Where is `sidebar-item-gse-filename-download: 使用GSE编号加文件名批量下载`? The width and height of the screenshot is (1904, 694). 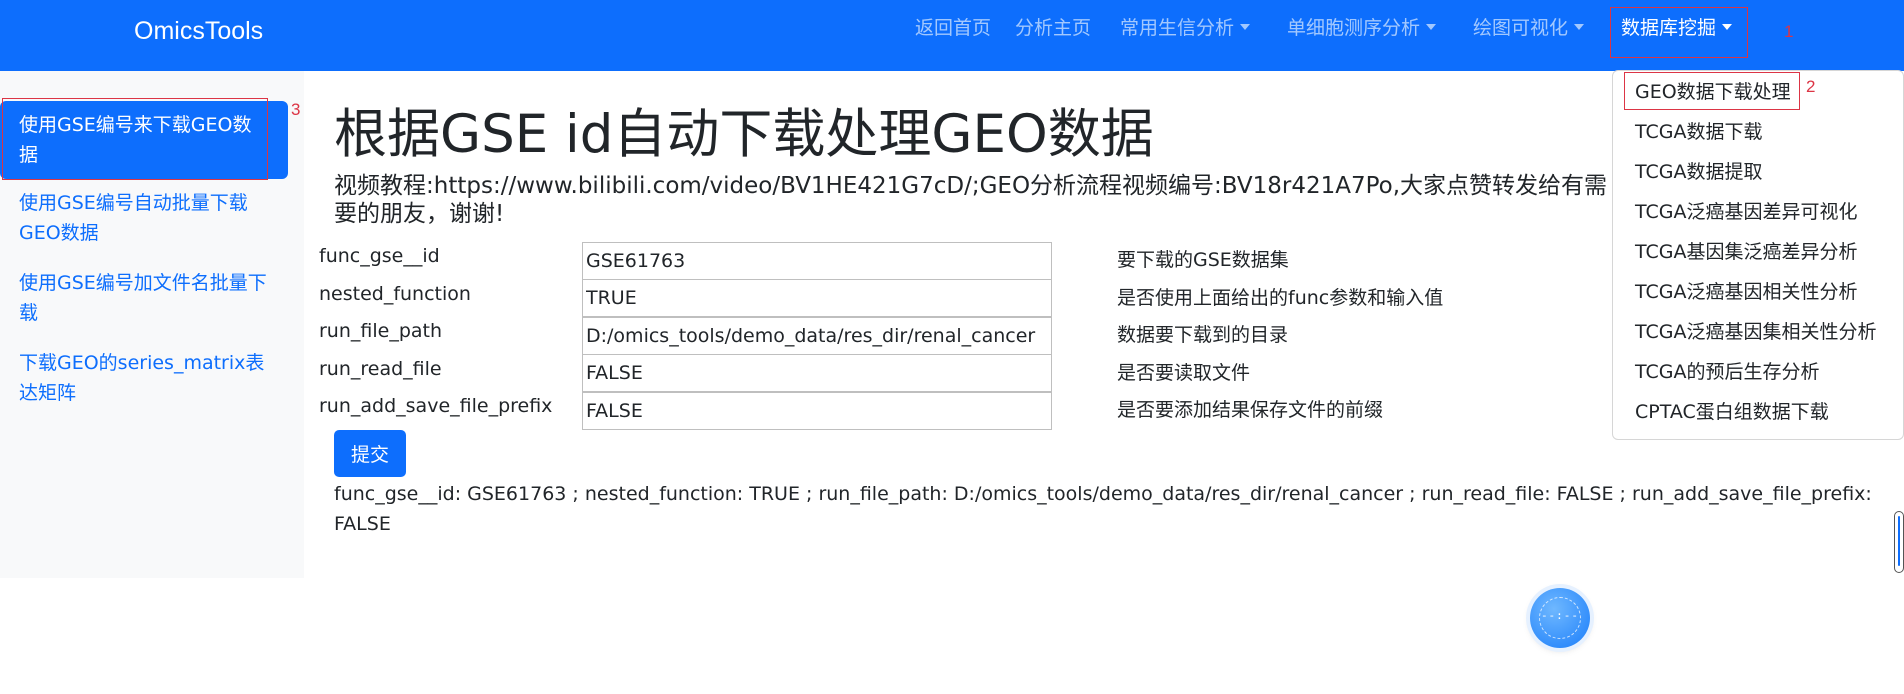
sidebar-item-gse-filename-download: 使用GSE编号加文件名批量下载 is located at coordinates (144, 298).